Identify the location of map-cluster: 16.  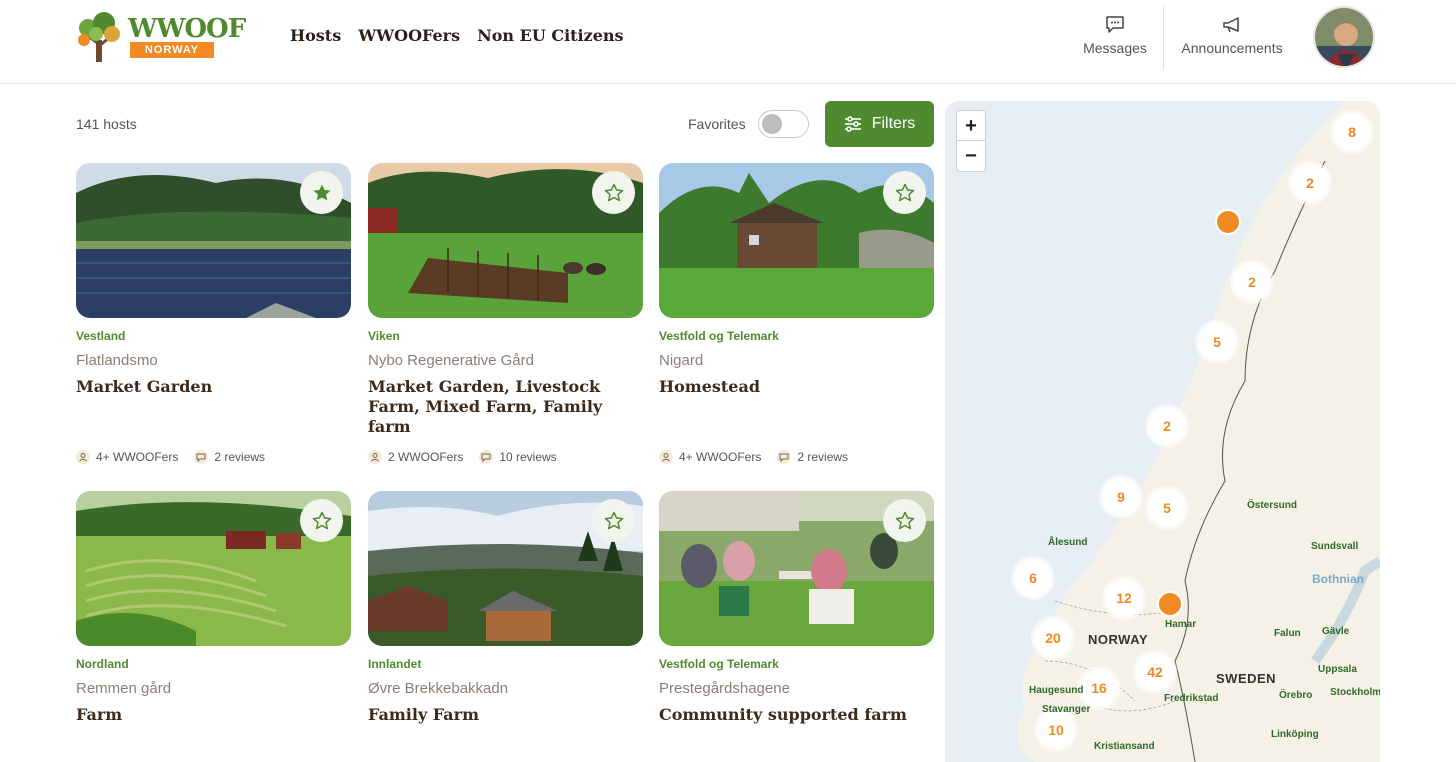
(1099, 688).